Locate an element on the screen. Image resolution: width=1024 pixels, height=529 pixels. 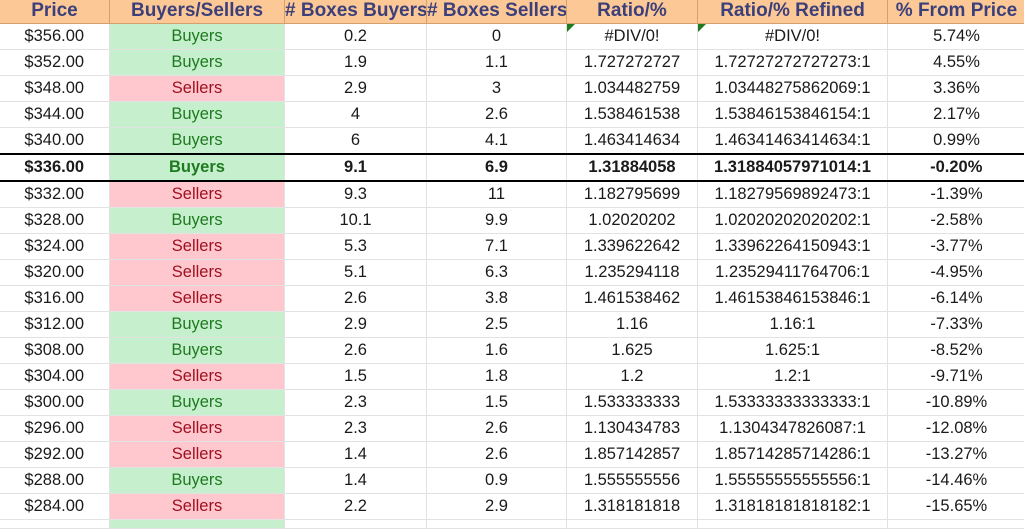
error-indicator-icon is located at coordinates (571, 28).